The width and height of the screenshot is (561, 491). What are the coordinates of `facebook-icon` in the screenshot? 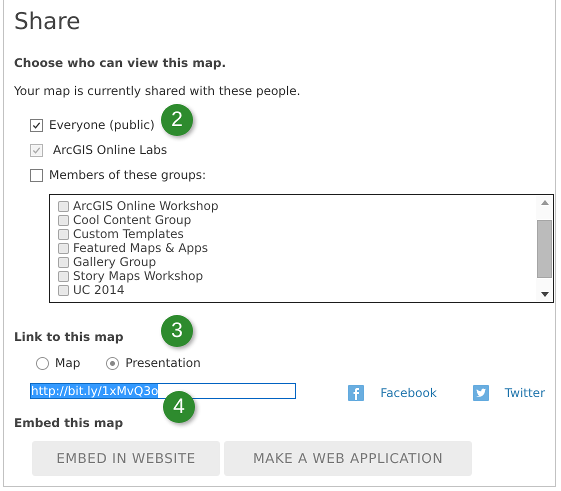 It's located at (356, 393).